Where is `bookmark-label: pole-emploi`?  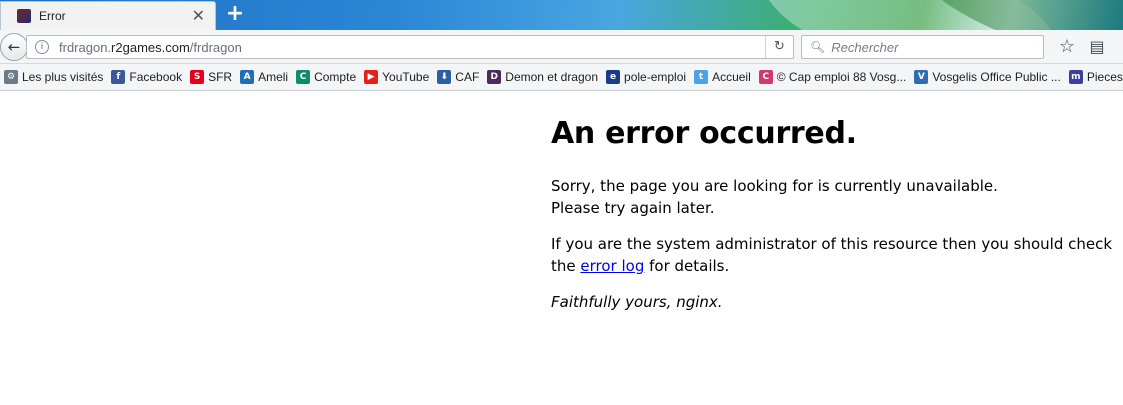
bookmark-label: pole-emploi is located at coordinates (655, 77).